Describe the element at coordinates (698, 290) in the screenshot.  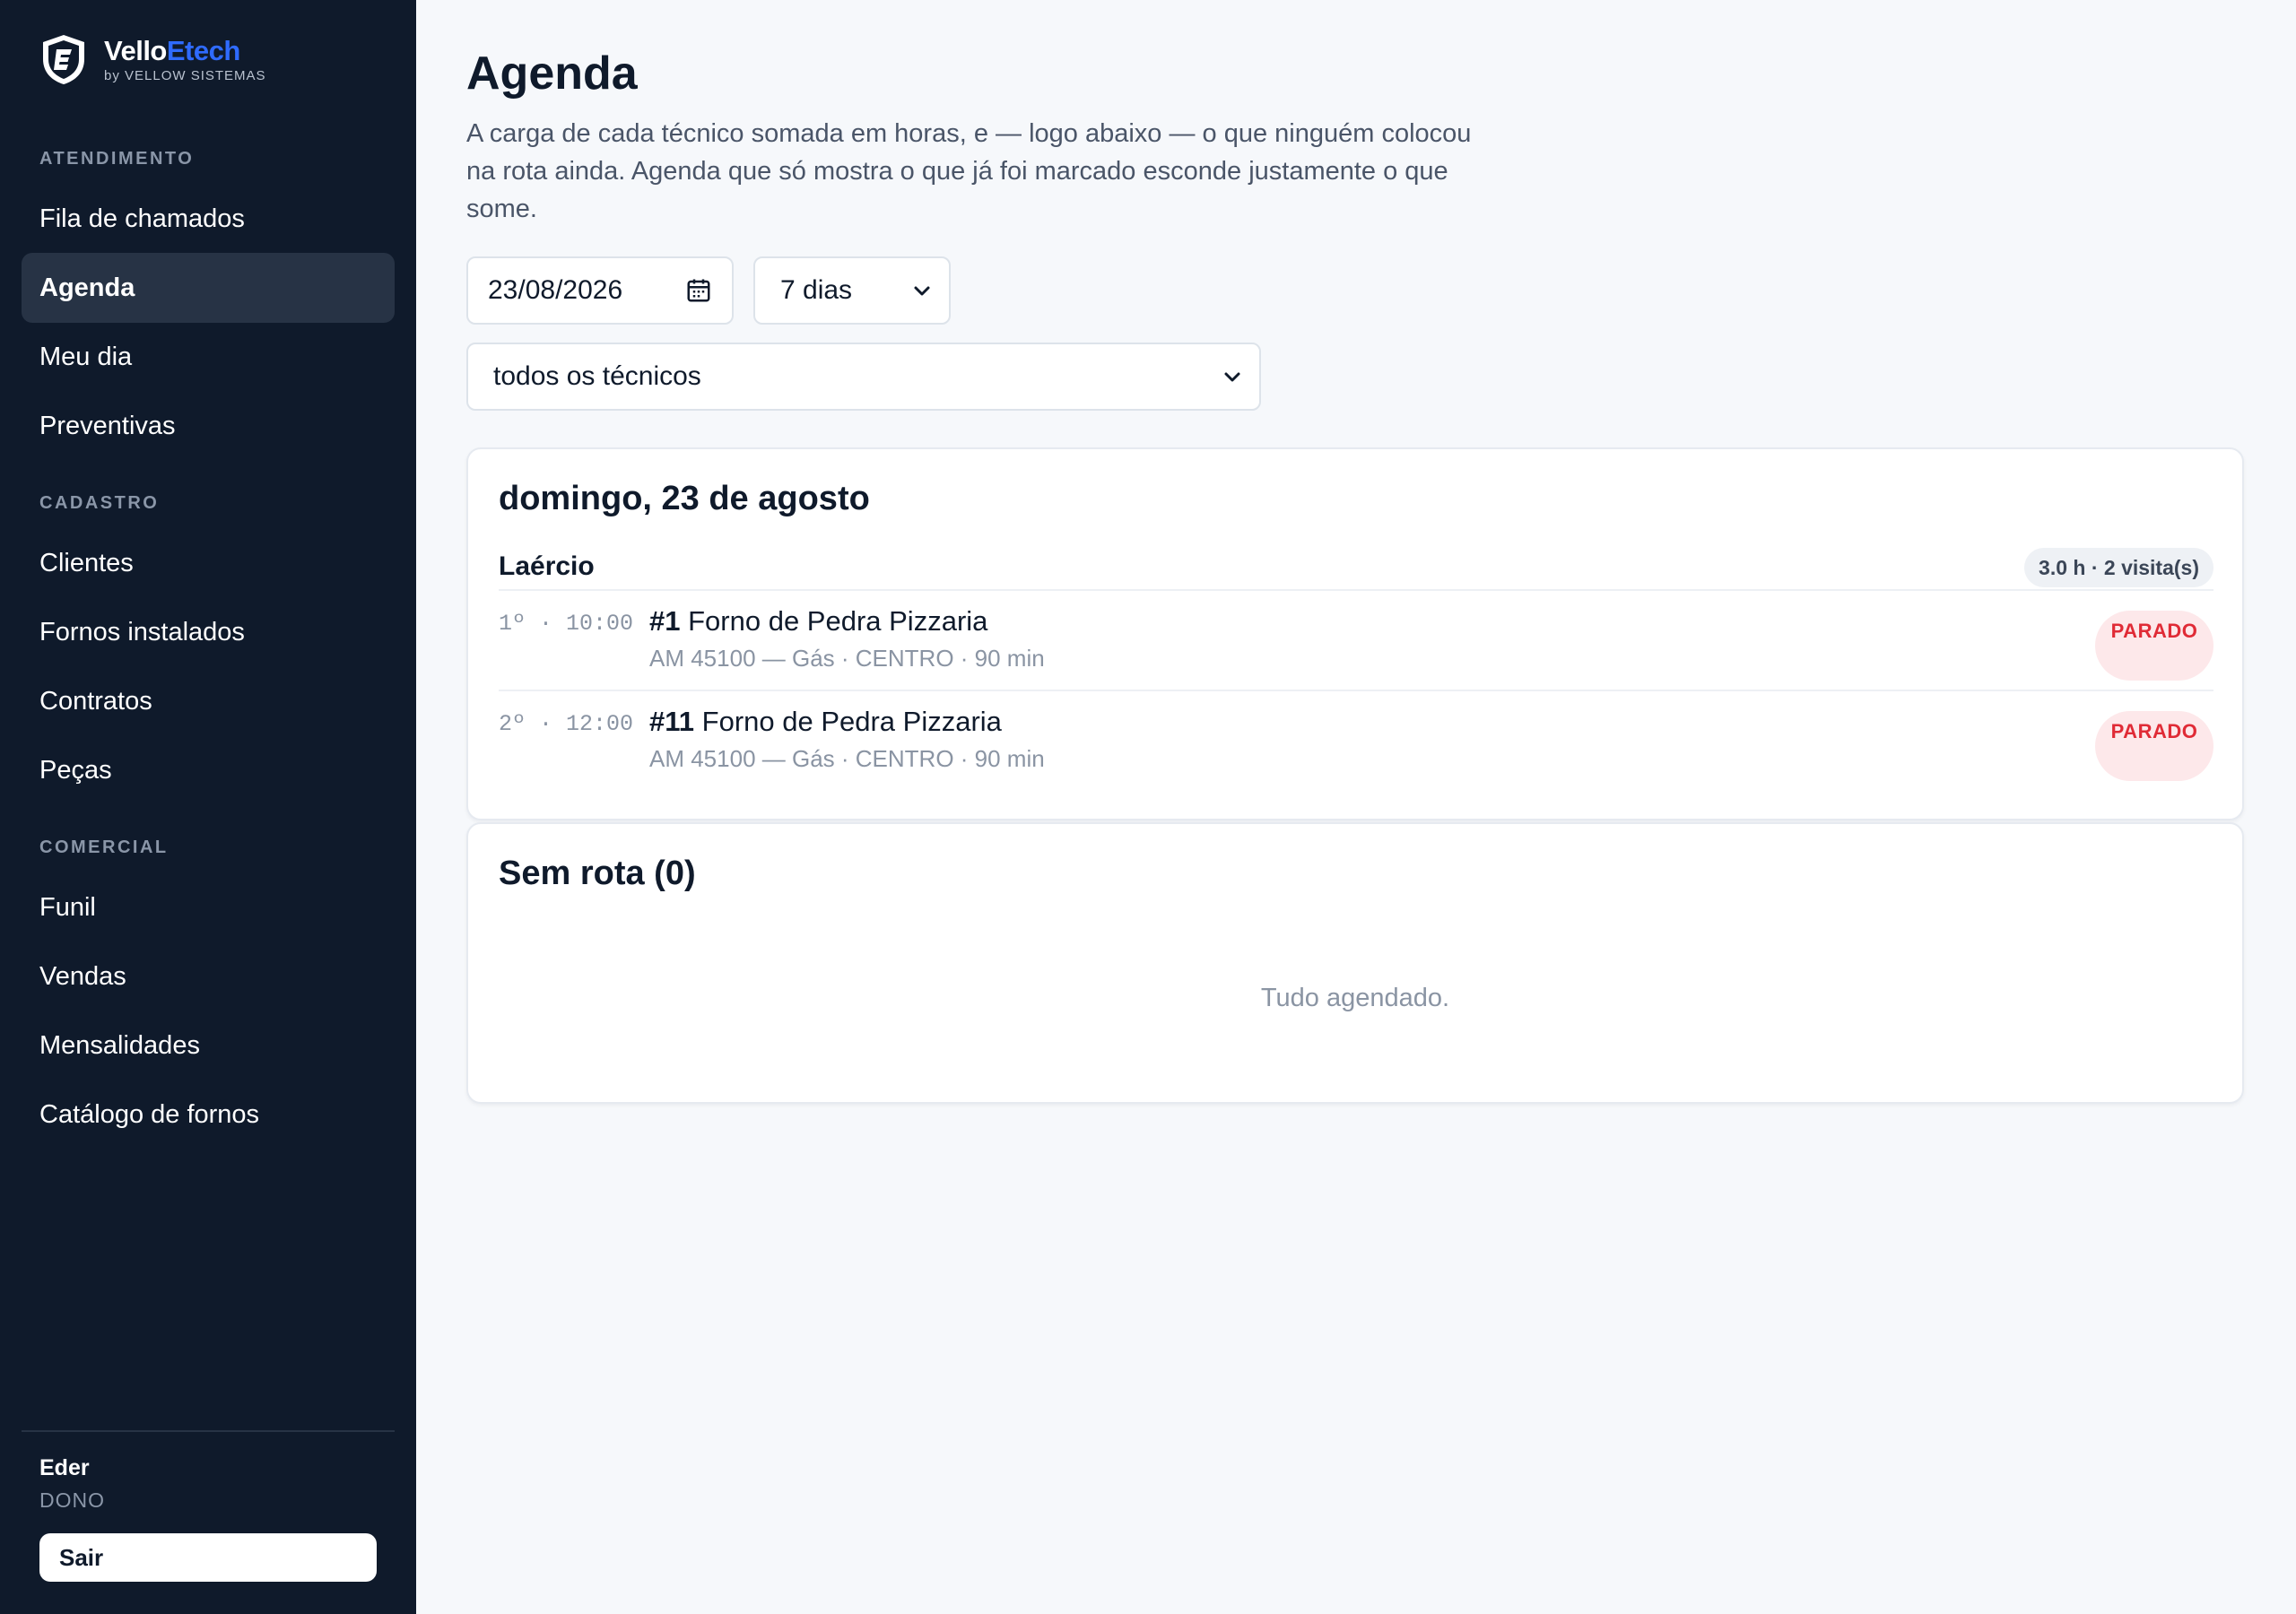
I see `calendar-icon` at that location.